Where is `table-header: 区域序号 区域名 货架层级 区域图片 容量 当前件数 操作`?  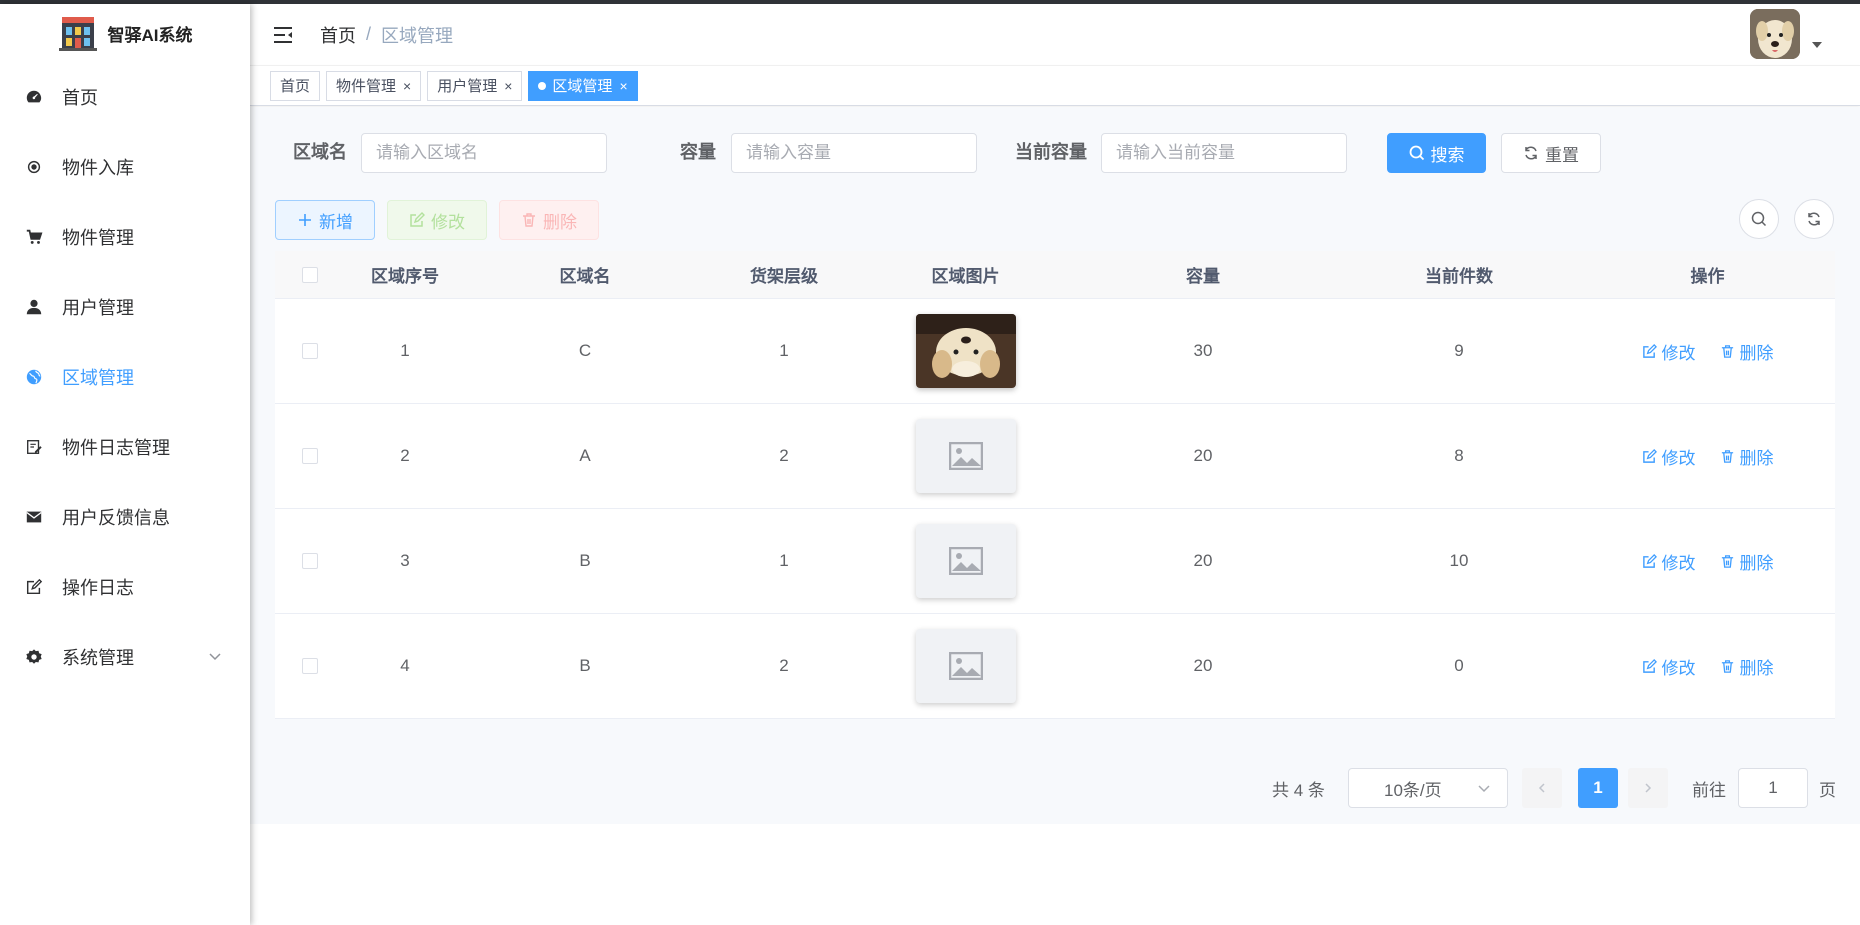 table-header: 区域序号 区域名 货架层级 区域图片 容量 当前件数 操作 is located at coordinates (1055, 275).